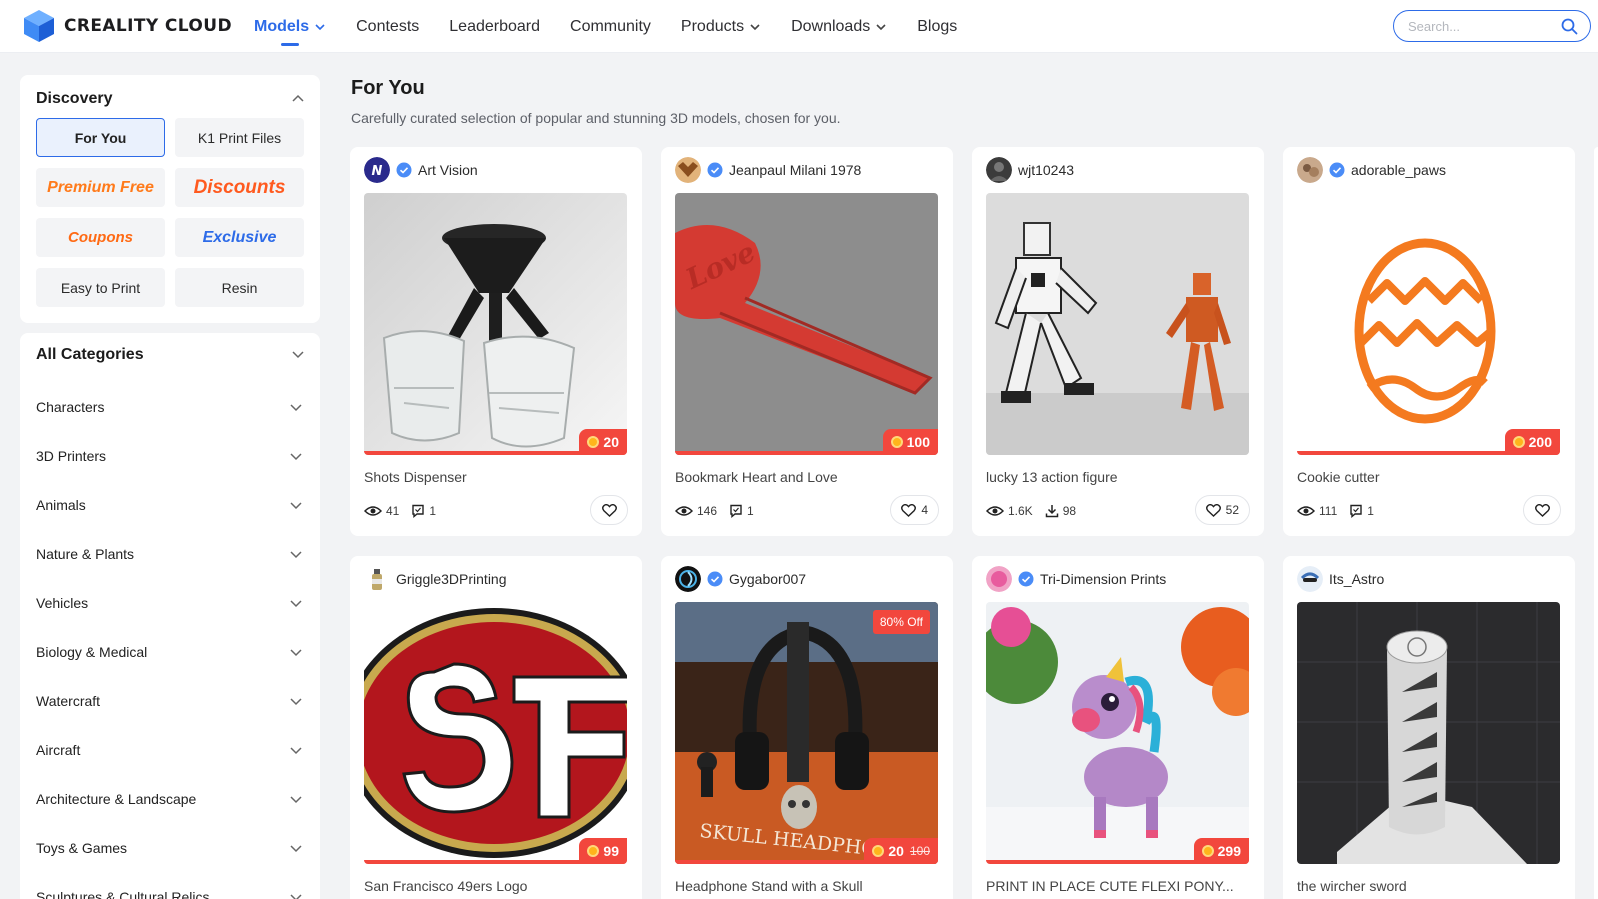  I want to click on comment-icon, so click(736, 511).